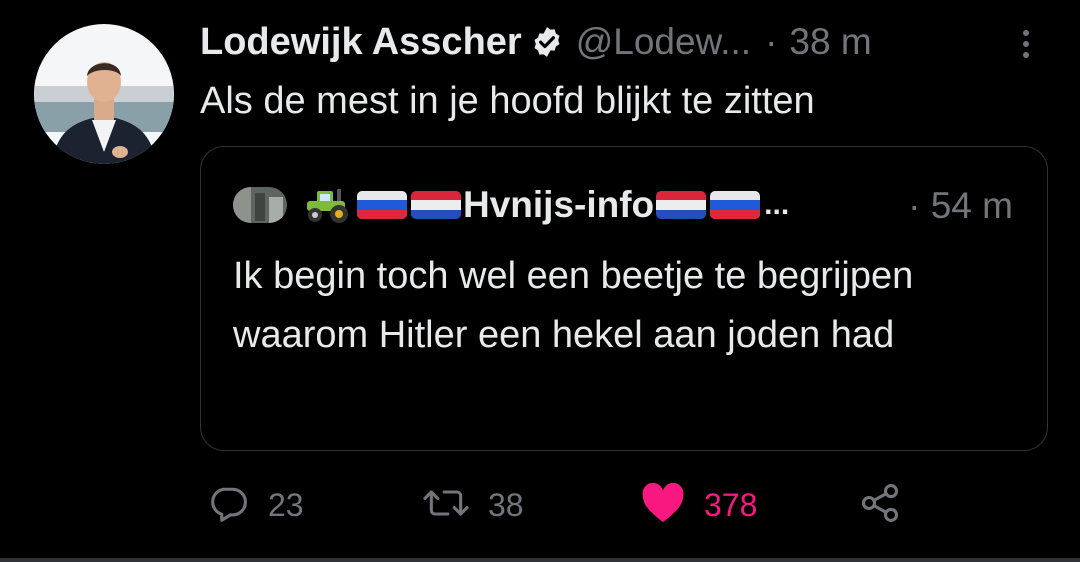  Describe the element at coordinates (547, 42) in the screenshot. I see `verified-badge-icon` at that location.